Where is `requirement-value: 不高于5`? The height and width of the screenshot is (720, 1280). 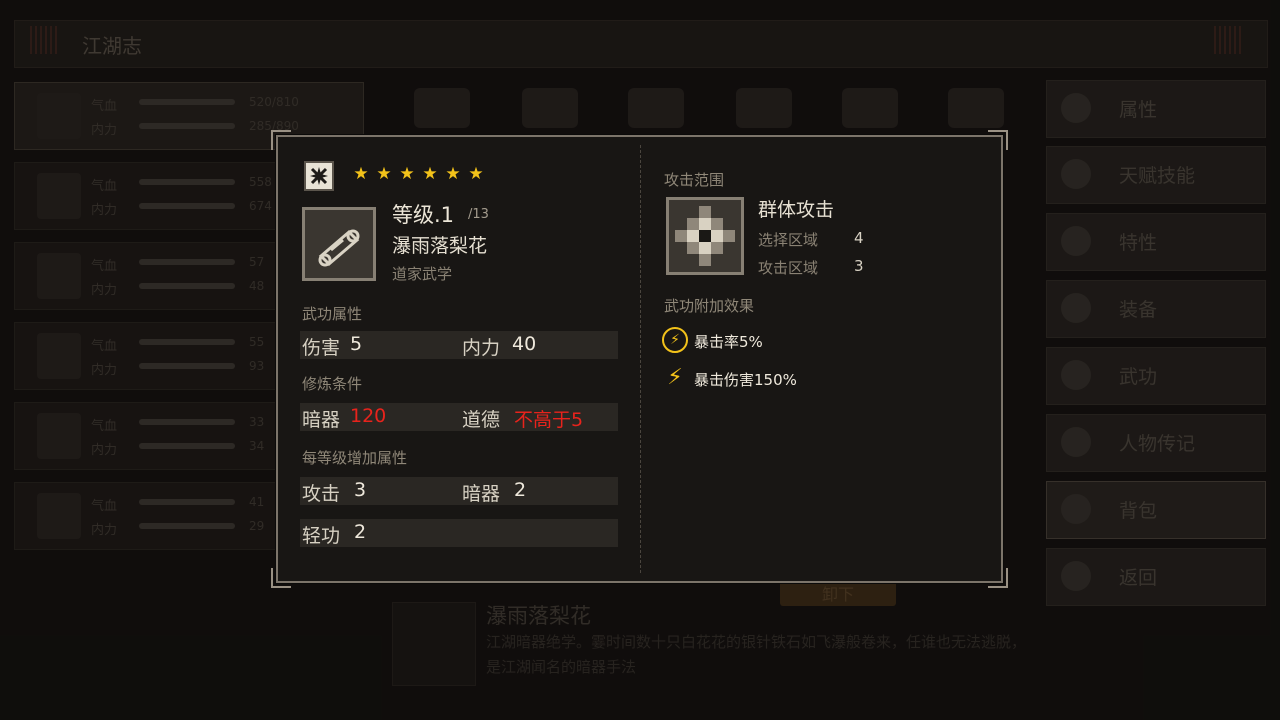 requirement-value: 不高于5 is located at coordinates (549, 420).